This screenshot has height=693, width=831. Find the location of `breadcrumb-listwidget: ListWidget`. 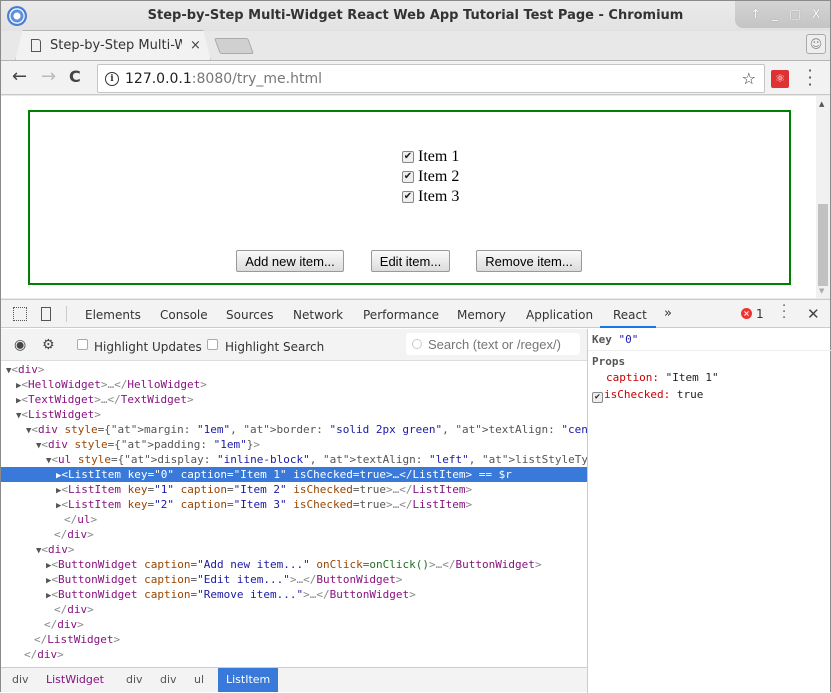

breadcrumb-listwidget: ListWidget is located at coordinates (75, 680).